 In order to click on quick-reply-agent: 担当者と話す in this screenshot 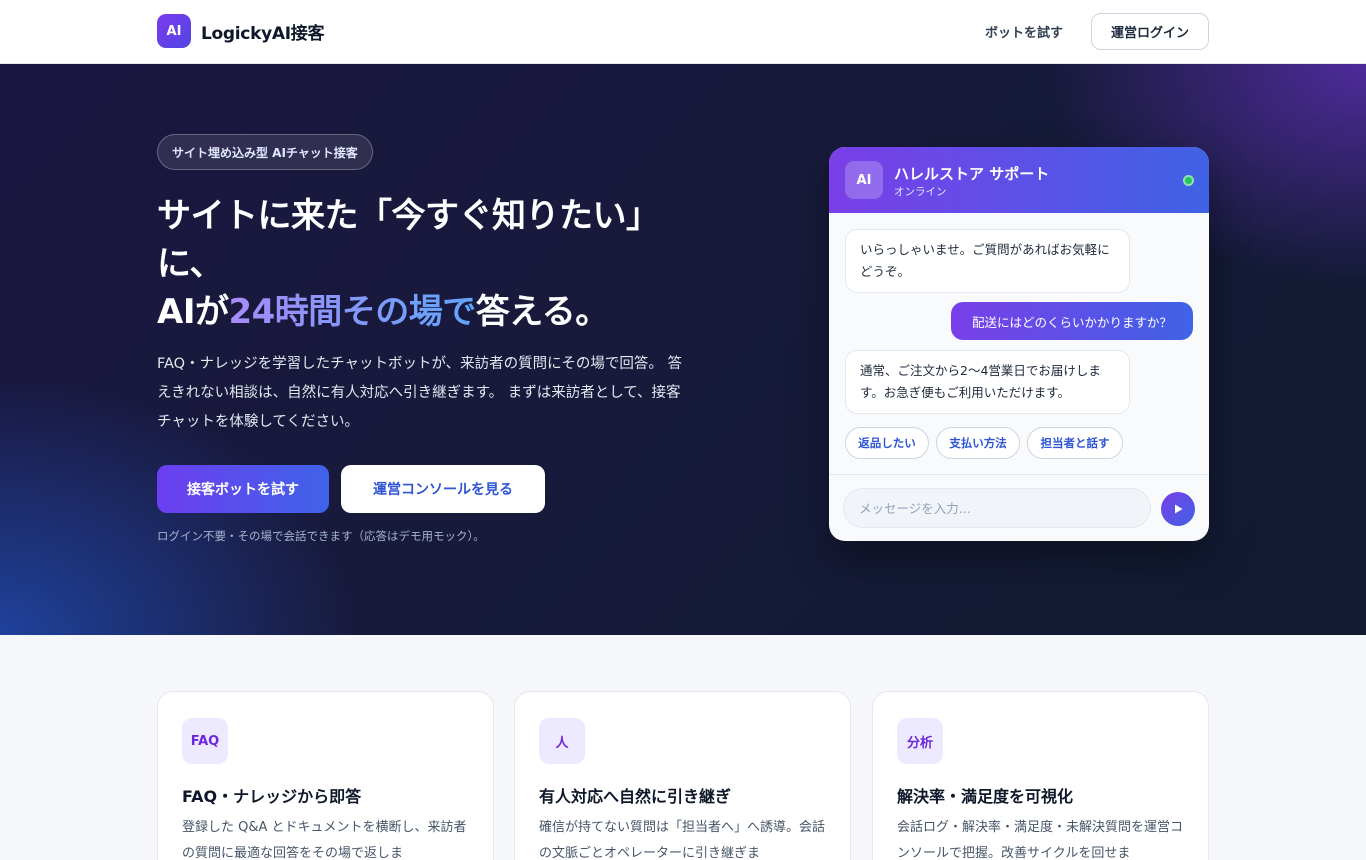, I will do `click(1075, 443)`.